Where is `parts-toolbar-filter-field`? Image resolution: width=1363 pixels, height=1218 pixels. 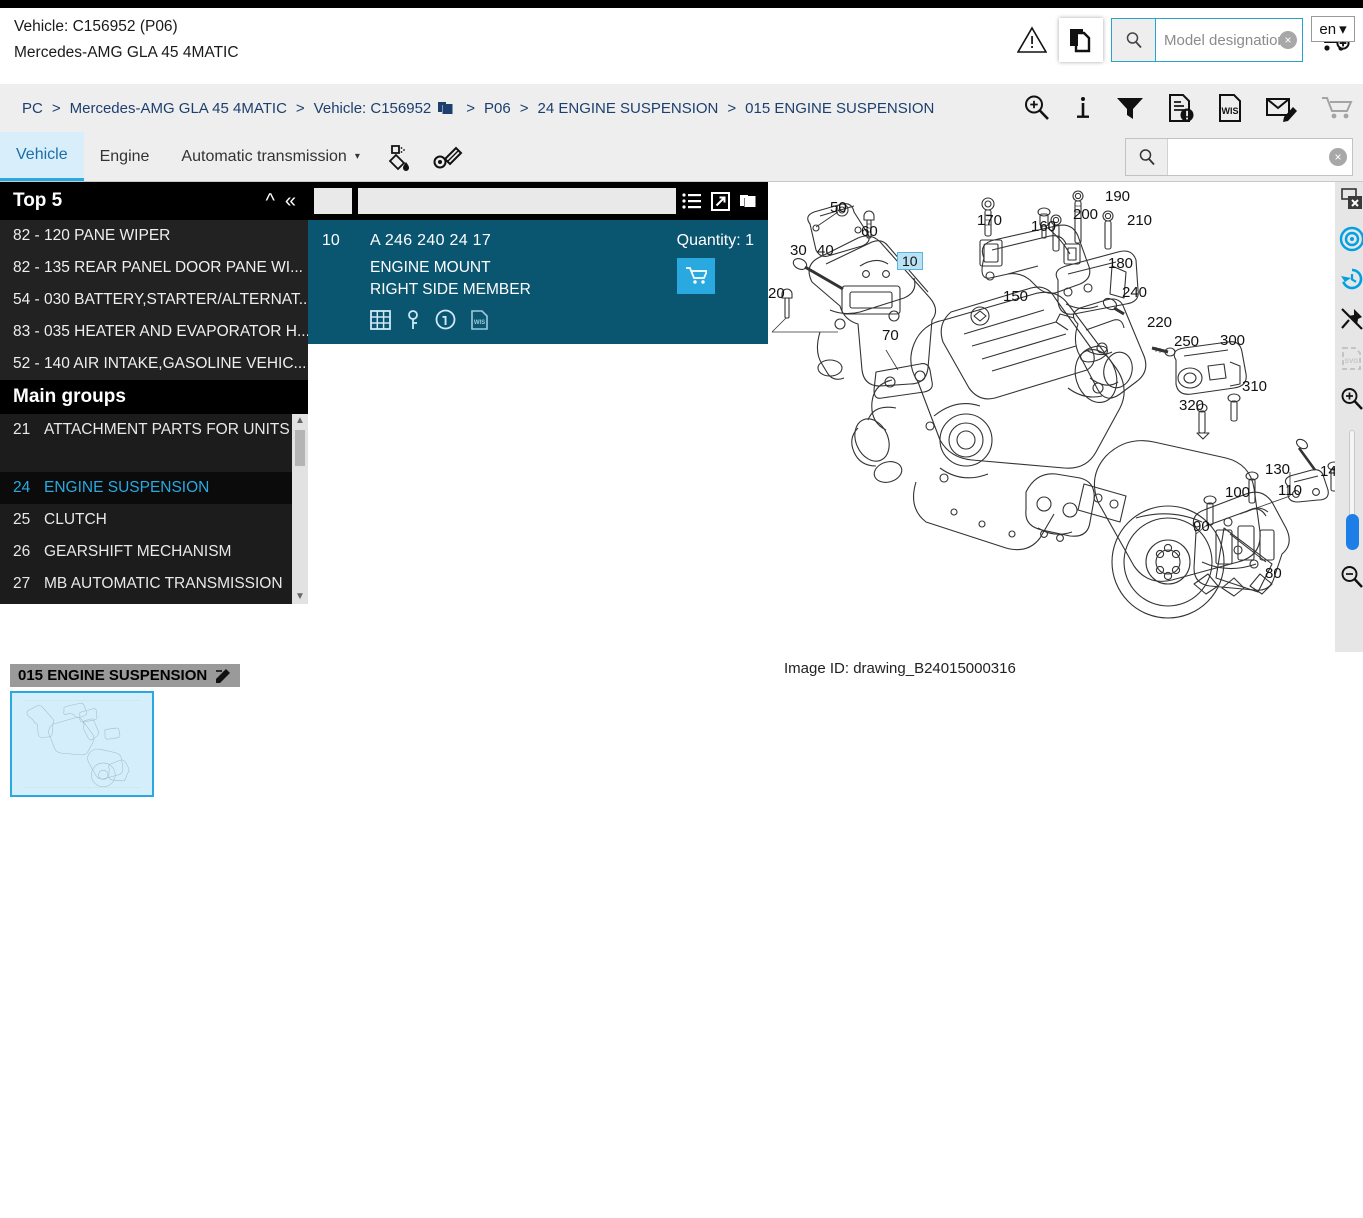
parts-toolbar-filter-field is located at coordinates (517, 201).